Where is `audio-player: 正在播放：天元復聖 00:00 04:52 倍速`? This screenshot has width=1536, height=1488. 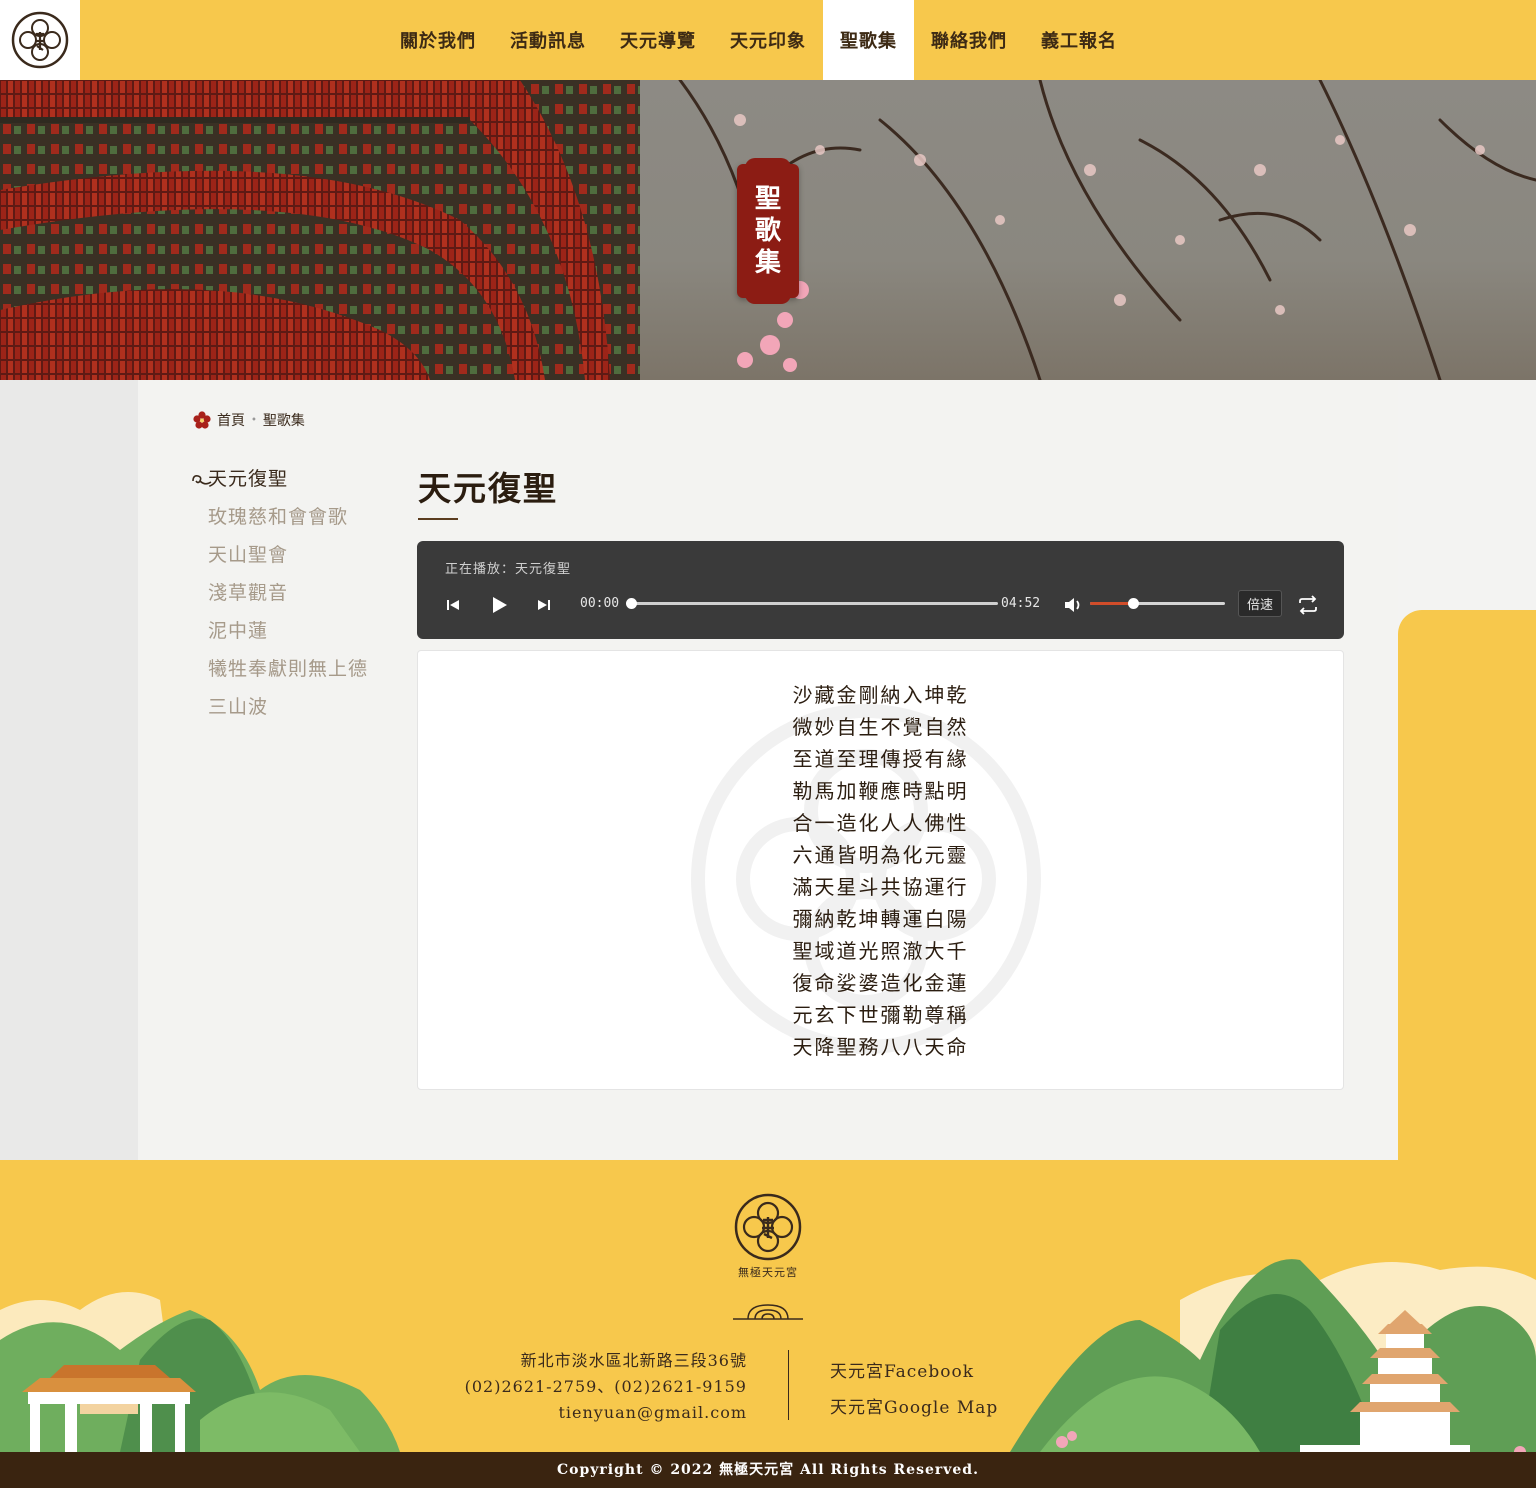
audio-player: 正在播放：天元復聖 00:00 04:52 倍速 is located at coordinates (880, 590).